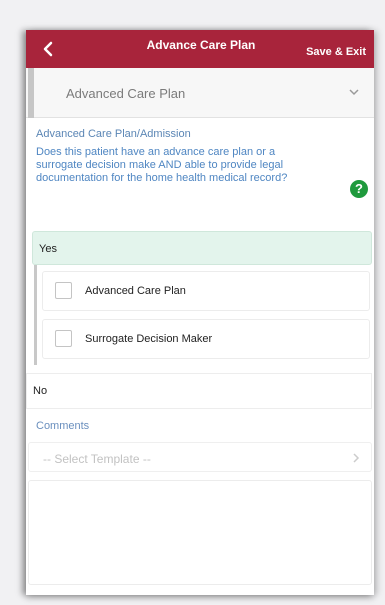  I want to click on checkbox-item-surrogate-decision-maker: Surrogate Decision Maker, so click(206, 339).